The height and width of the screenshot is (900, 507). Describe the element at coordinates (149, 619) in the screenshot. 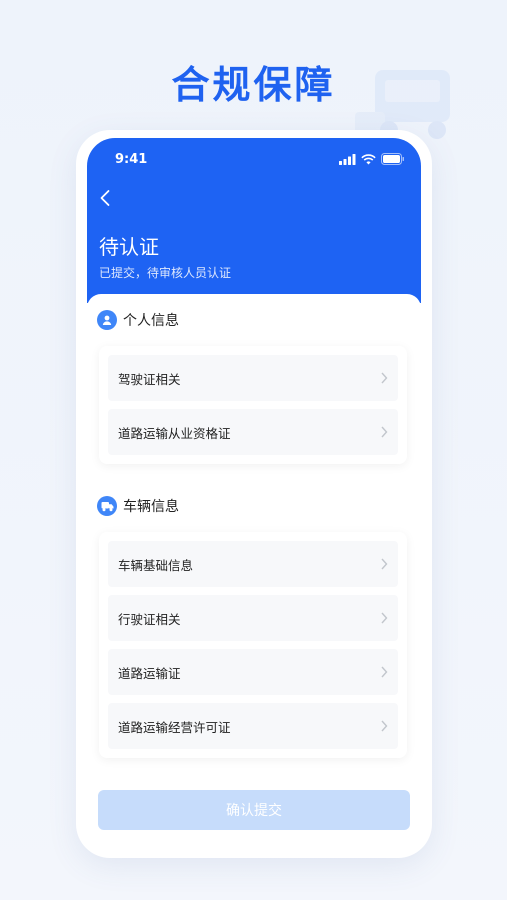

I see `list-item-label: 行驶证相关` at that location.